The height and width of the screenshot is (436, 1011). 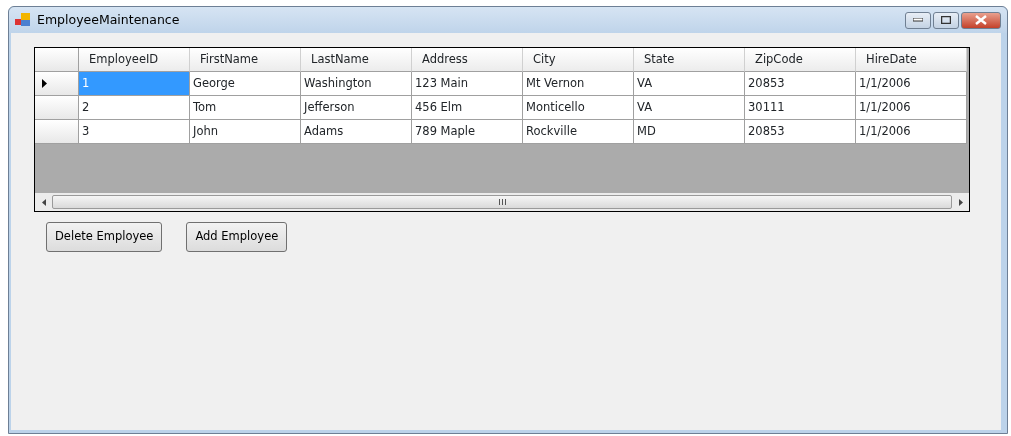 What do you see at coordinates (689, 60) in the screenshot?
I see `column-header: State` at bounding box center [689, 60].